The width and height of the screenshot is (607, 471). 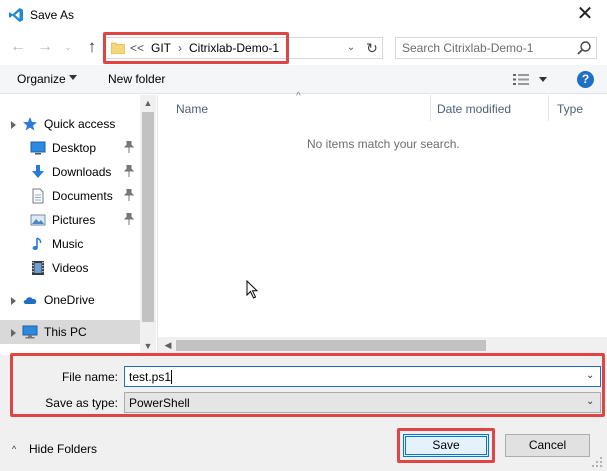 What do you see at coordinates (148, 346) in the screenshot?
I see `scroll-down-icon: ▼` at bounding box center [148, 346].